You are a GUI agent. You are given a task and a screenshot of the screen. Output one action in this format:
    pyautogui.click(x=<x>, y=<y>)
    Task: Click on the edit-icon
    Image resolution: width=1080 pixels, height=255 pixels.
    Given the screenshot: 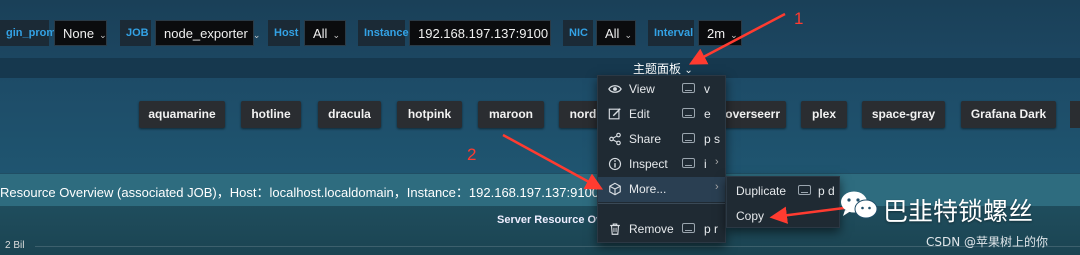 What is the action you would take?
    pyautogui.click(x=614, y=114)
    